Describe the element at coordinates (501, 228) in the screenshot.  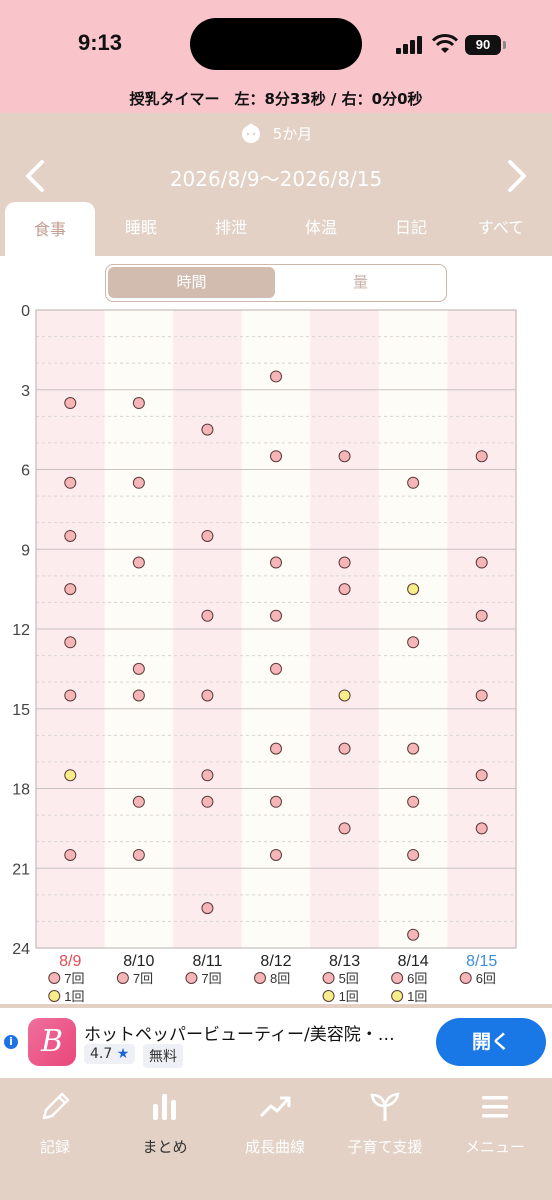
I see `tab-all: すべて` at that location.